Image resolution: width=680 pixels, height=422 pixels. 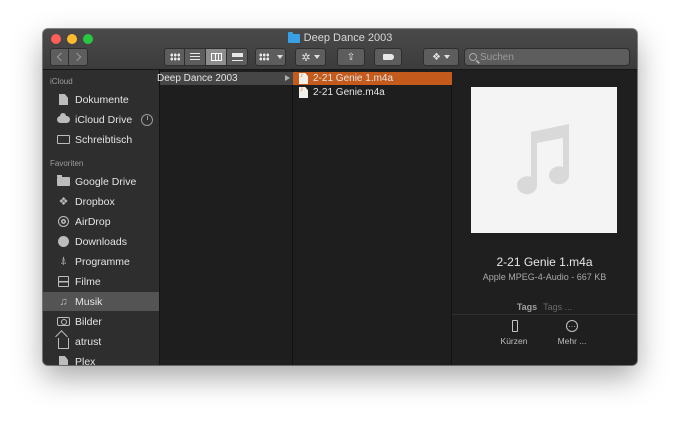 What do you see at coordinates (63, 261) in the screenshot?
I see `apps-icon: ⍋` at bounding box center [63, 261].